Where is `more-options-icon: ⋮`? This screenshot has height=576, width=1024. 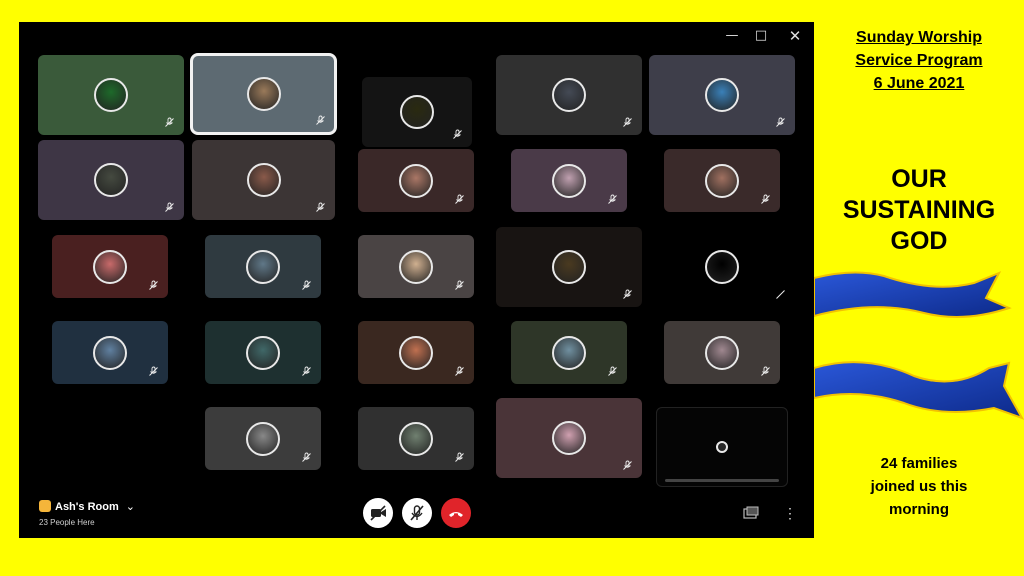
more-options-icon: ⋮ is located at coordinates (790, 513).